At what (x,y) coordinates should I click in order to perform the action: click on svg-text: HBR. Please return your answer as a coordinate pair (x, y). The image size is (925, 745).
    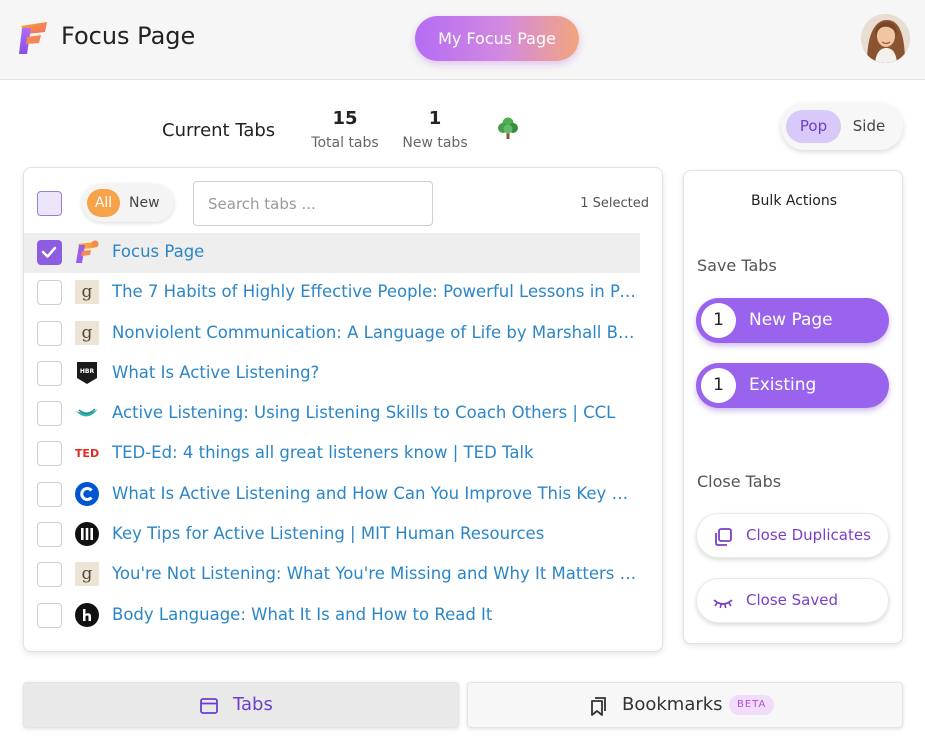
    Looking at the image, I should click on (87, 371).